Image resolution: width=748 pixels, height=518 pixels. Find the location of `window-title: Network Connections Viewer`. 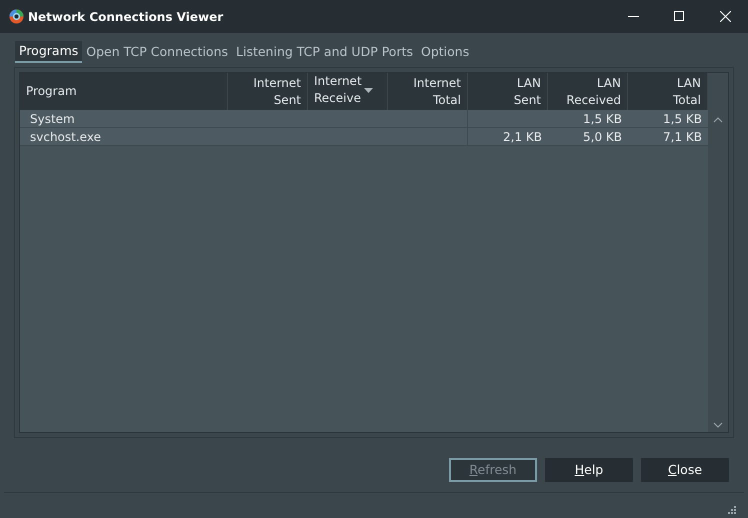

window-title: Network Connections Viewer is located at coordinates (126, 17).